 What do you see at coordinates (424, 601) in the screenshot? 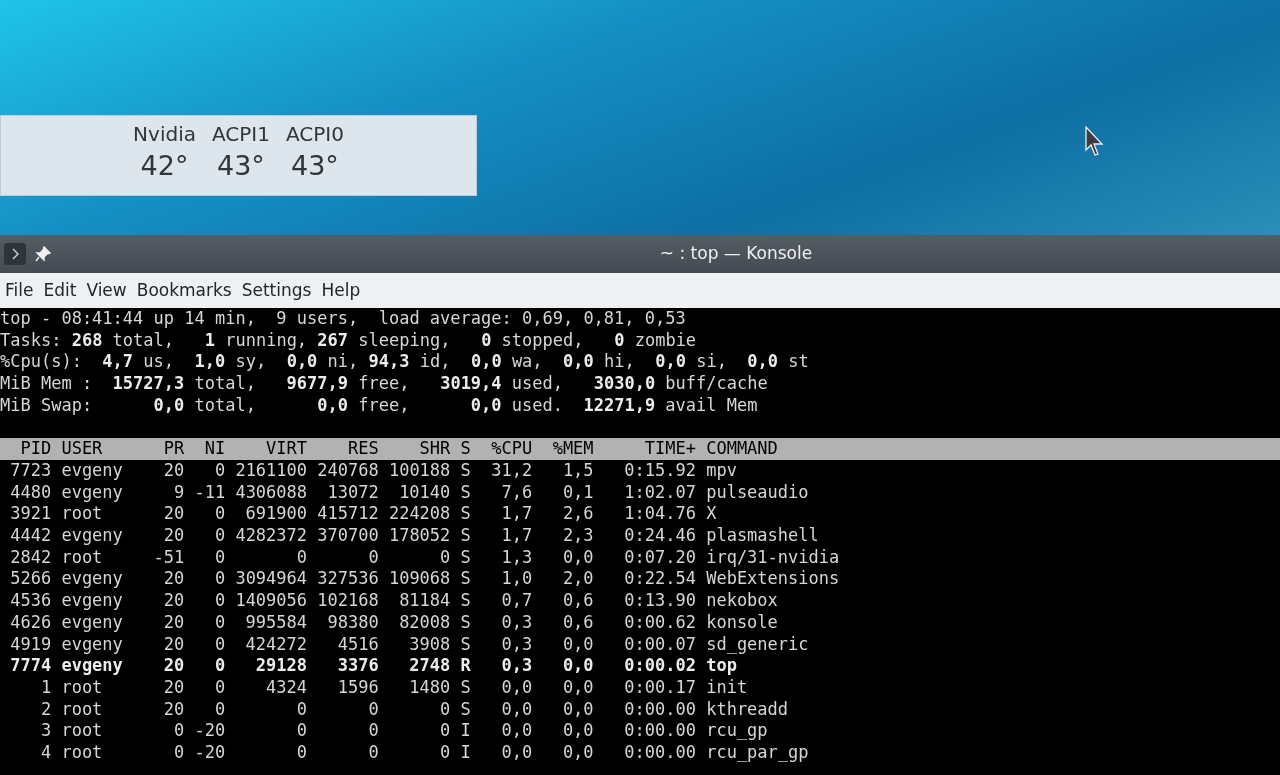
I see `table-cell-text: 81184` at bounding box center [424, 601].